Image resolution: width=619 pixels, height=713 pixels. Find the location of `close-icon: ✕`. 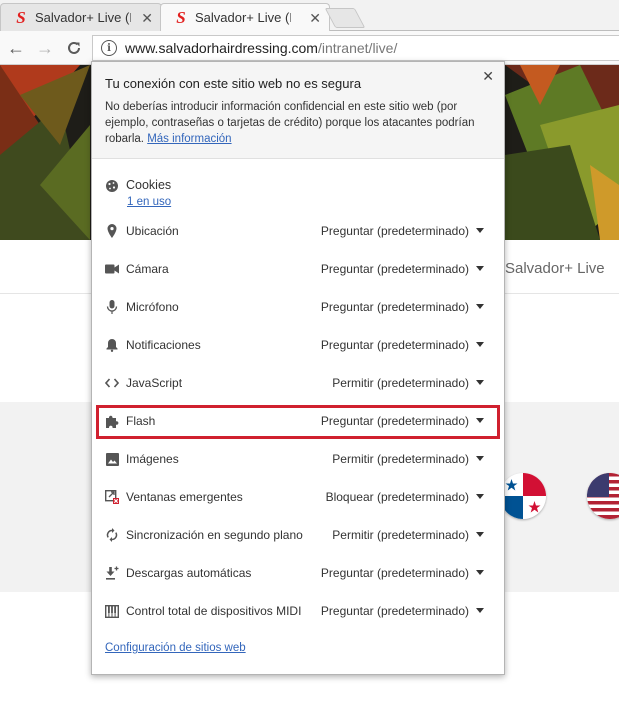

close-icon: ✕ is located at coordinates (488, 76).